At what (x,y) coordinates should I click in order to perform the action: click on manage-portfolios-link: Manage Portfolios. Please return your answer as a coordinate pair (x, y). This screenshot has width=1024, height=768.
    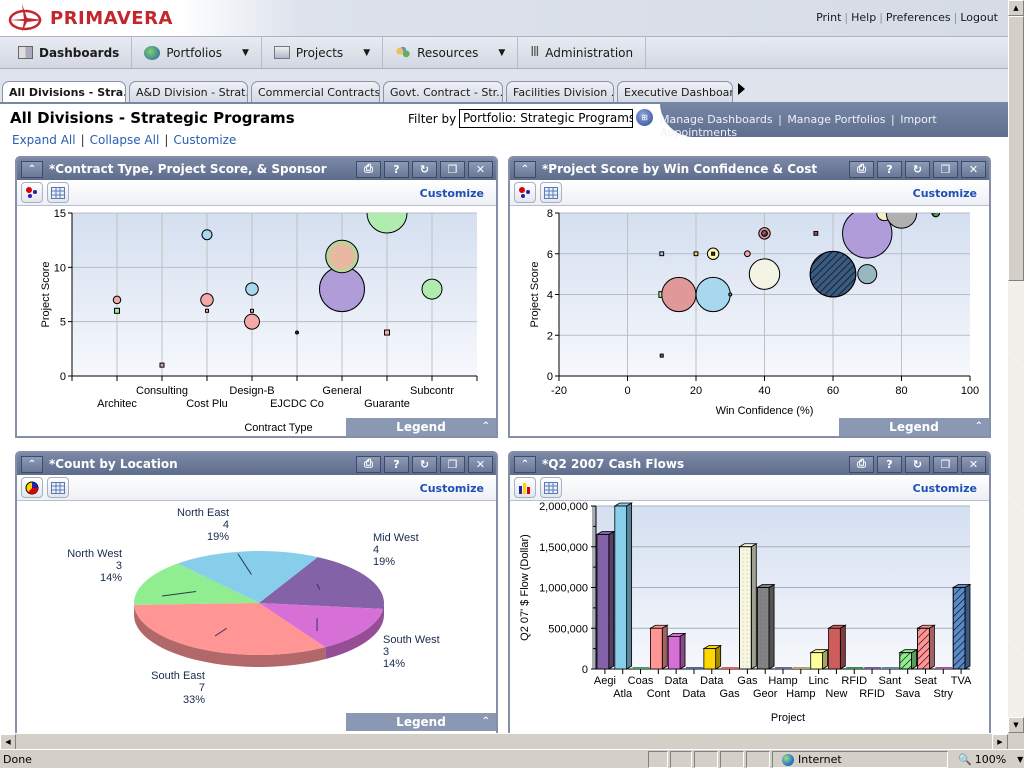
    Looking at the image, I should click on (836, 119).